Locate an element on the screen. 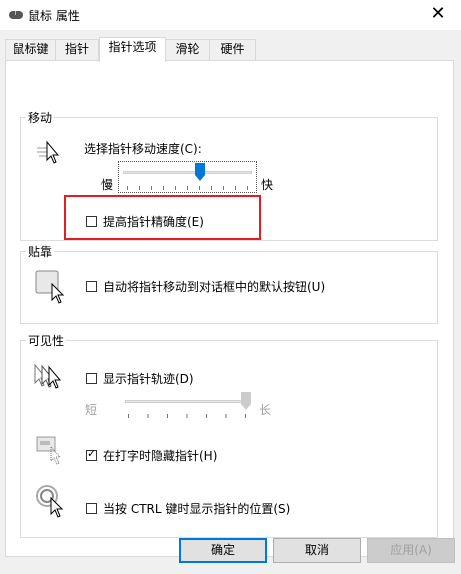  close-icon: ✕ is located at coordinates (438, 13).